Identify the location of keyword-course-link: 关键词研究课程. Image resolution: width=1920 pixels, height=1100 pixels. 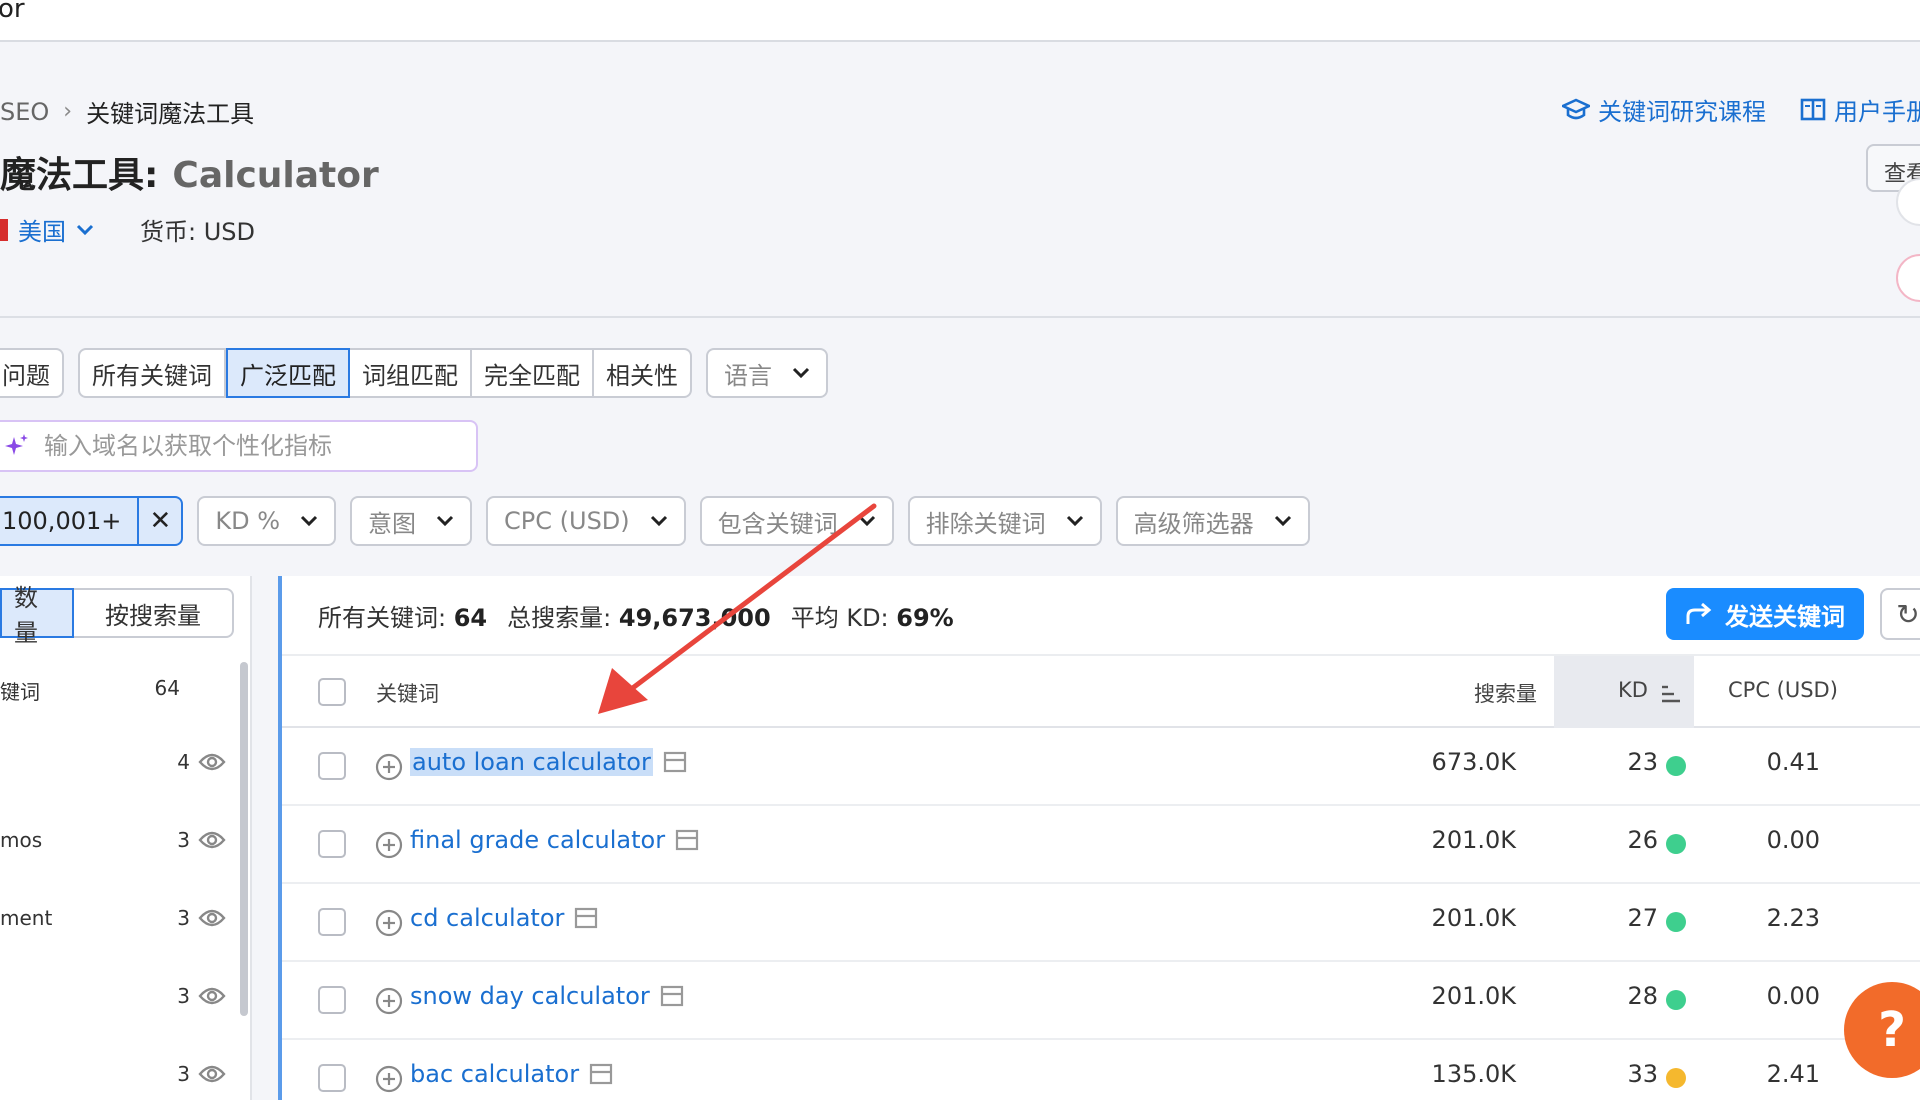
(1664, 109).